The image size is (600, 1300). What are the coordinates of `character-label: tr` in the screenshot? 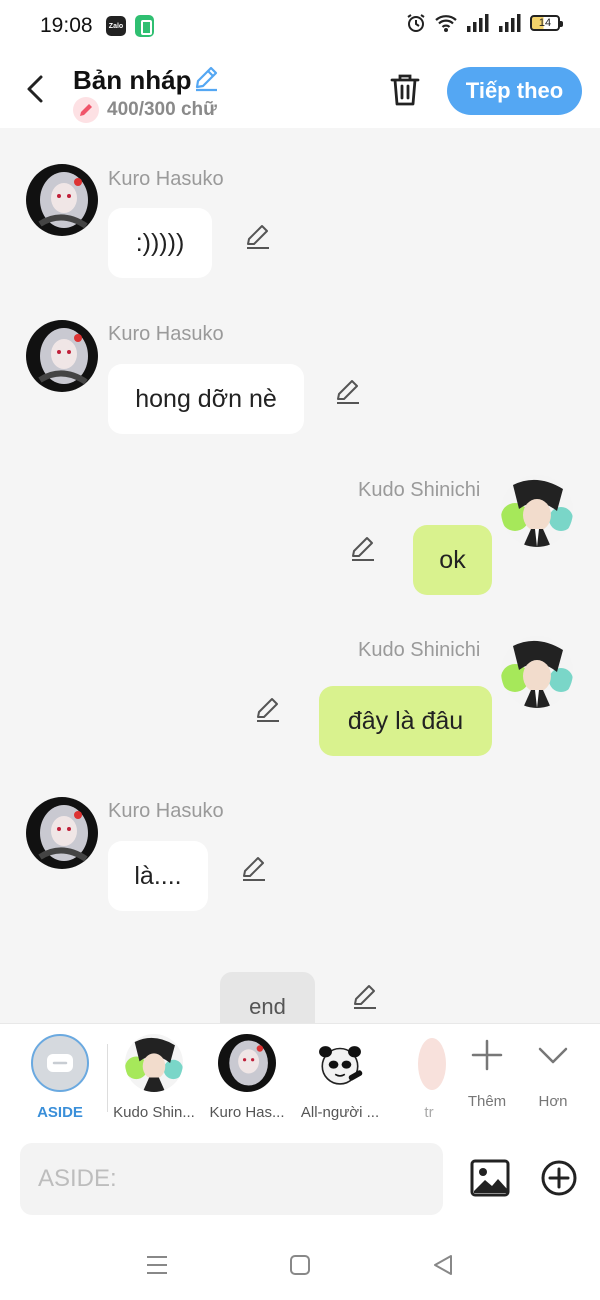 It's located at (429, 1112).